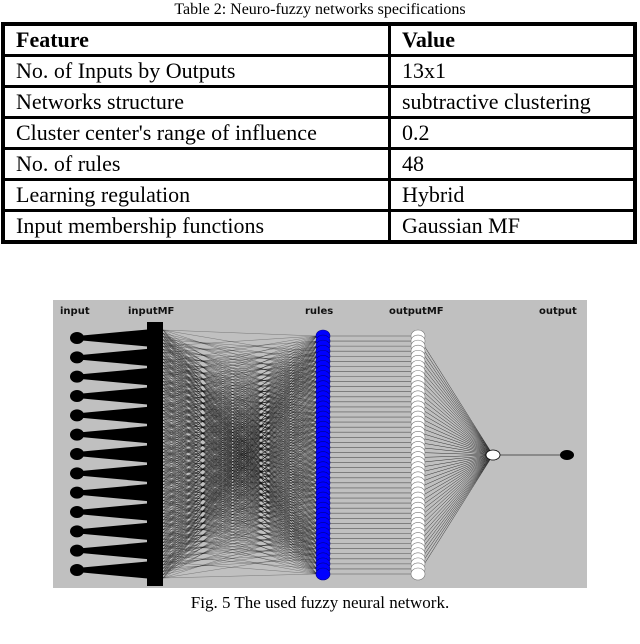  What do you see at coordinates (512, 102) in the screenshot?
I see `value-cell: subtractive clustering` at bounding box center [512, 102].